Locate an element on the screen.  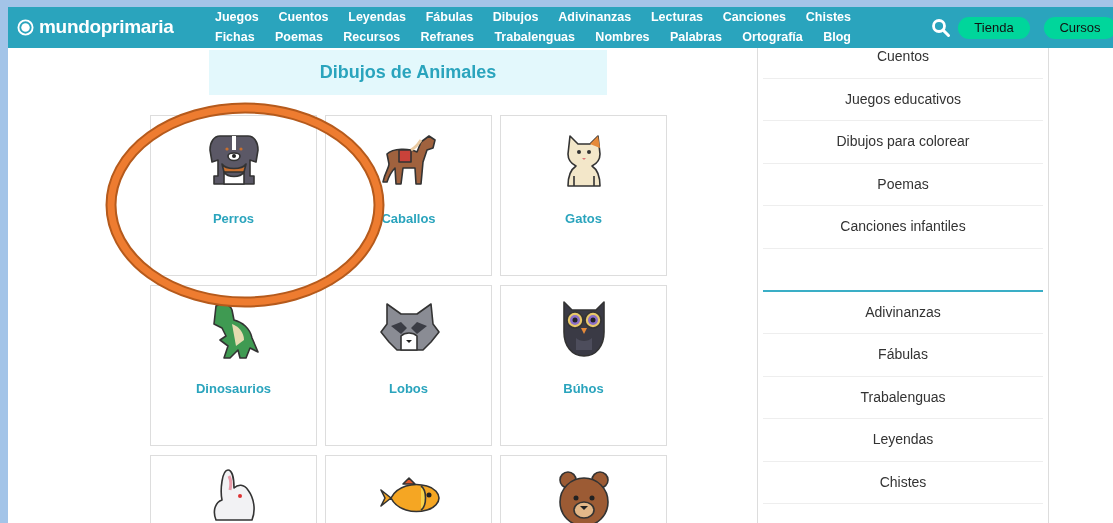
sidebar-link: Chistes is located at coordinates (903, 482).